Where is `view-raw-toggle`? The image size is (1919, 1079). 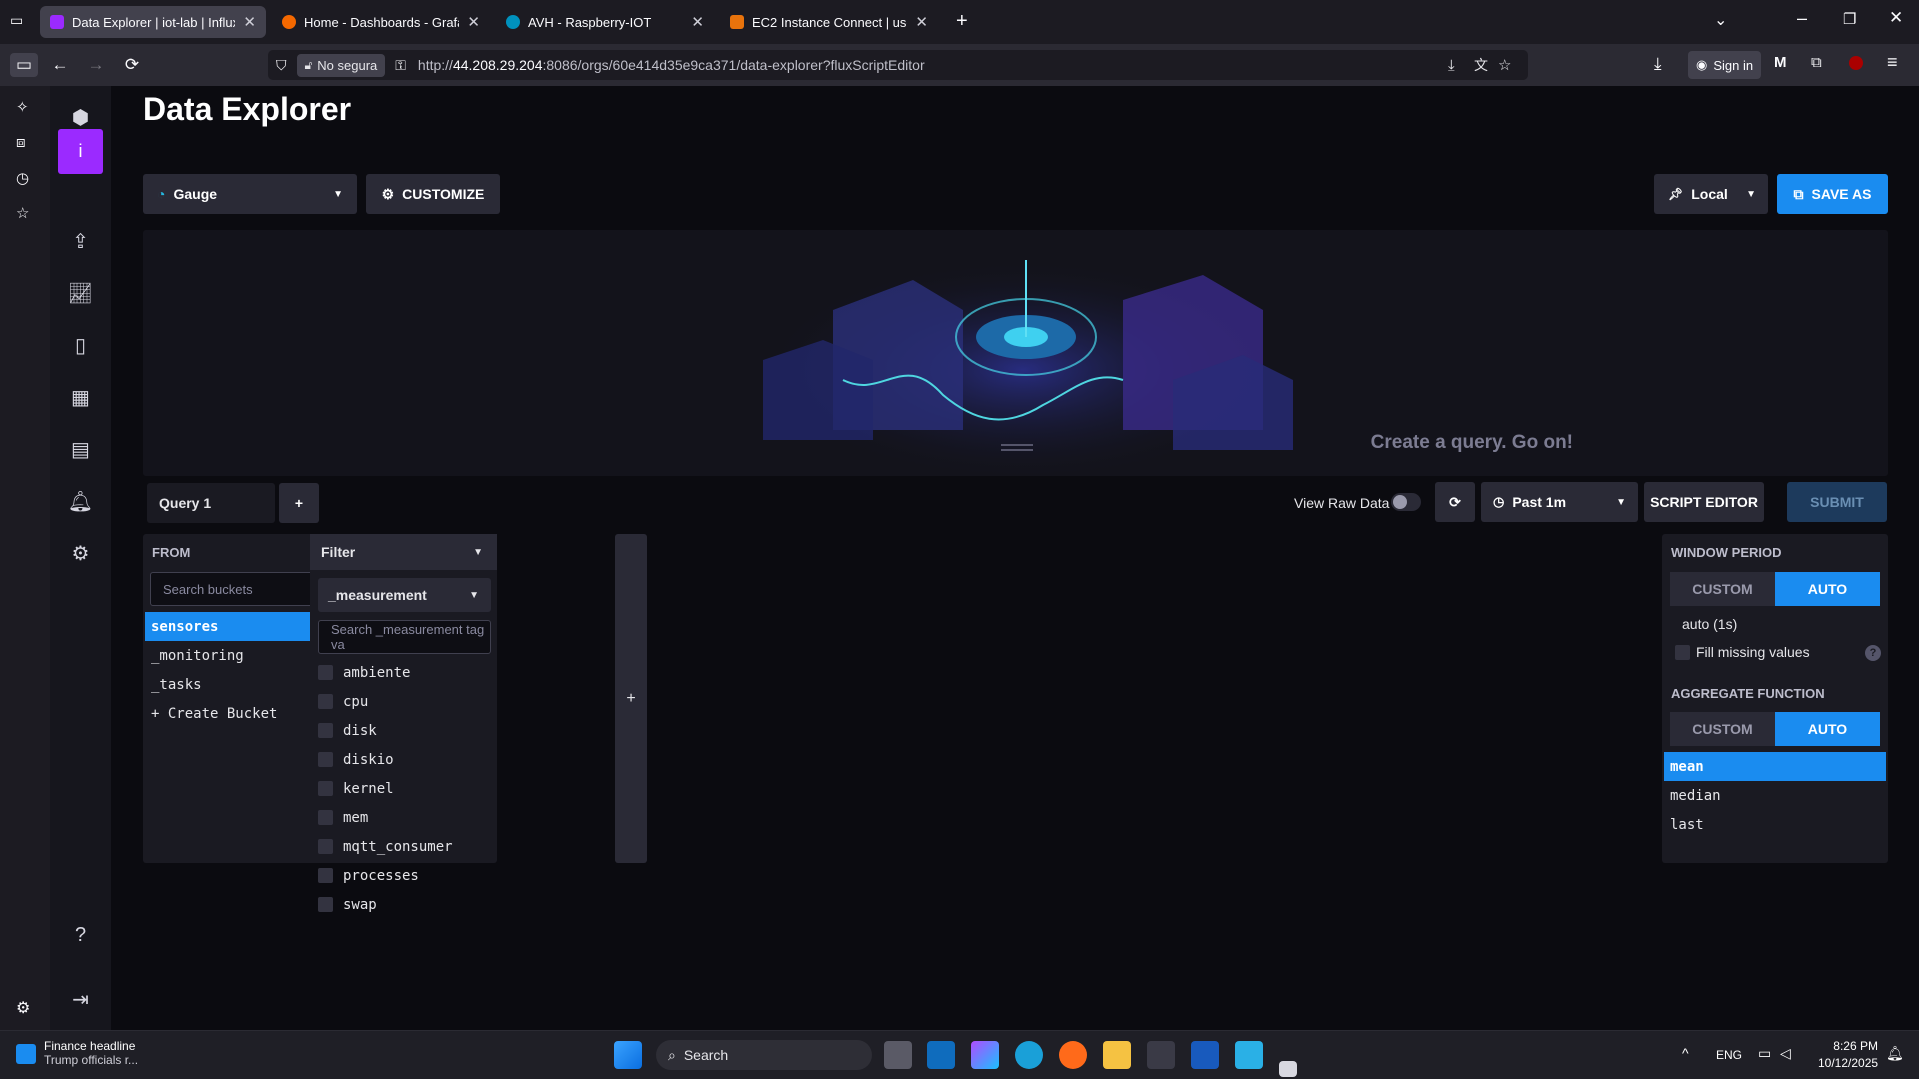
view-raw-toggle is located at coordinates (1406, 502).